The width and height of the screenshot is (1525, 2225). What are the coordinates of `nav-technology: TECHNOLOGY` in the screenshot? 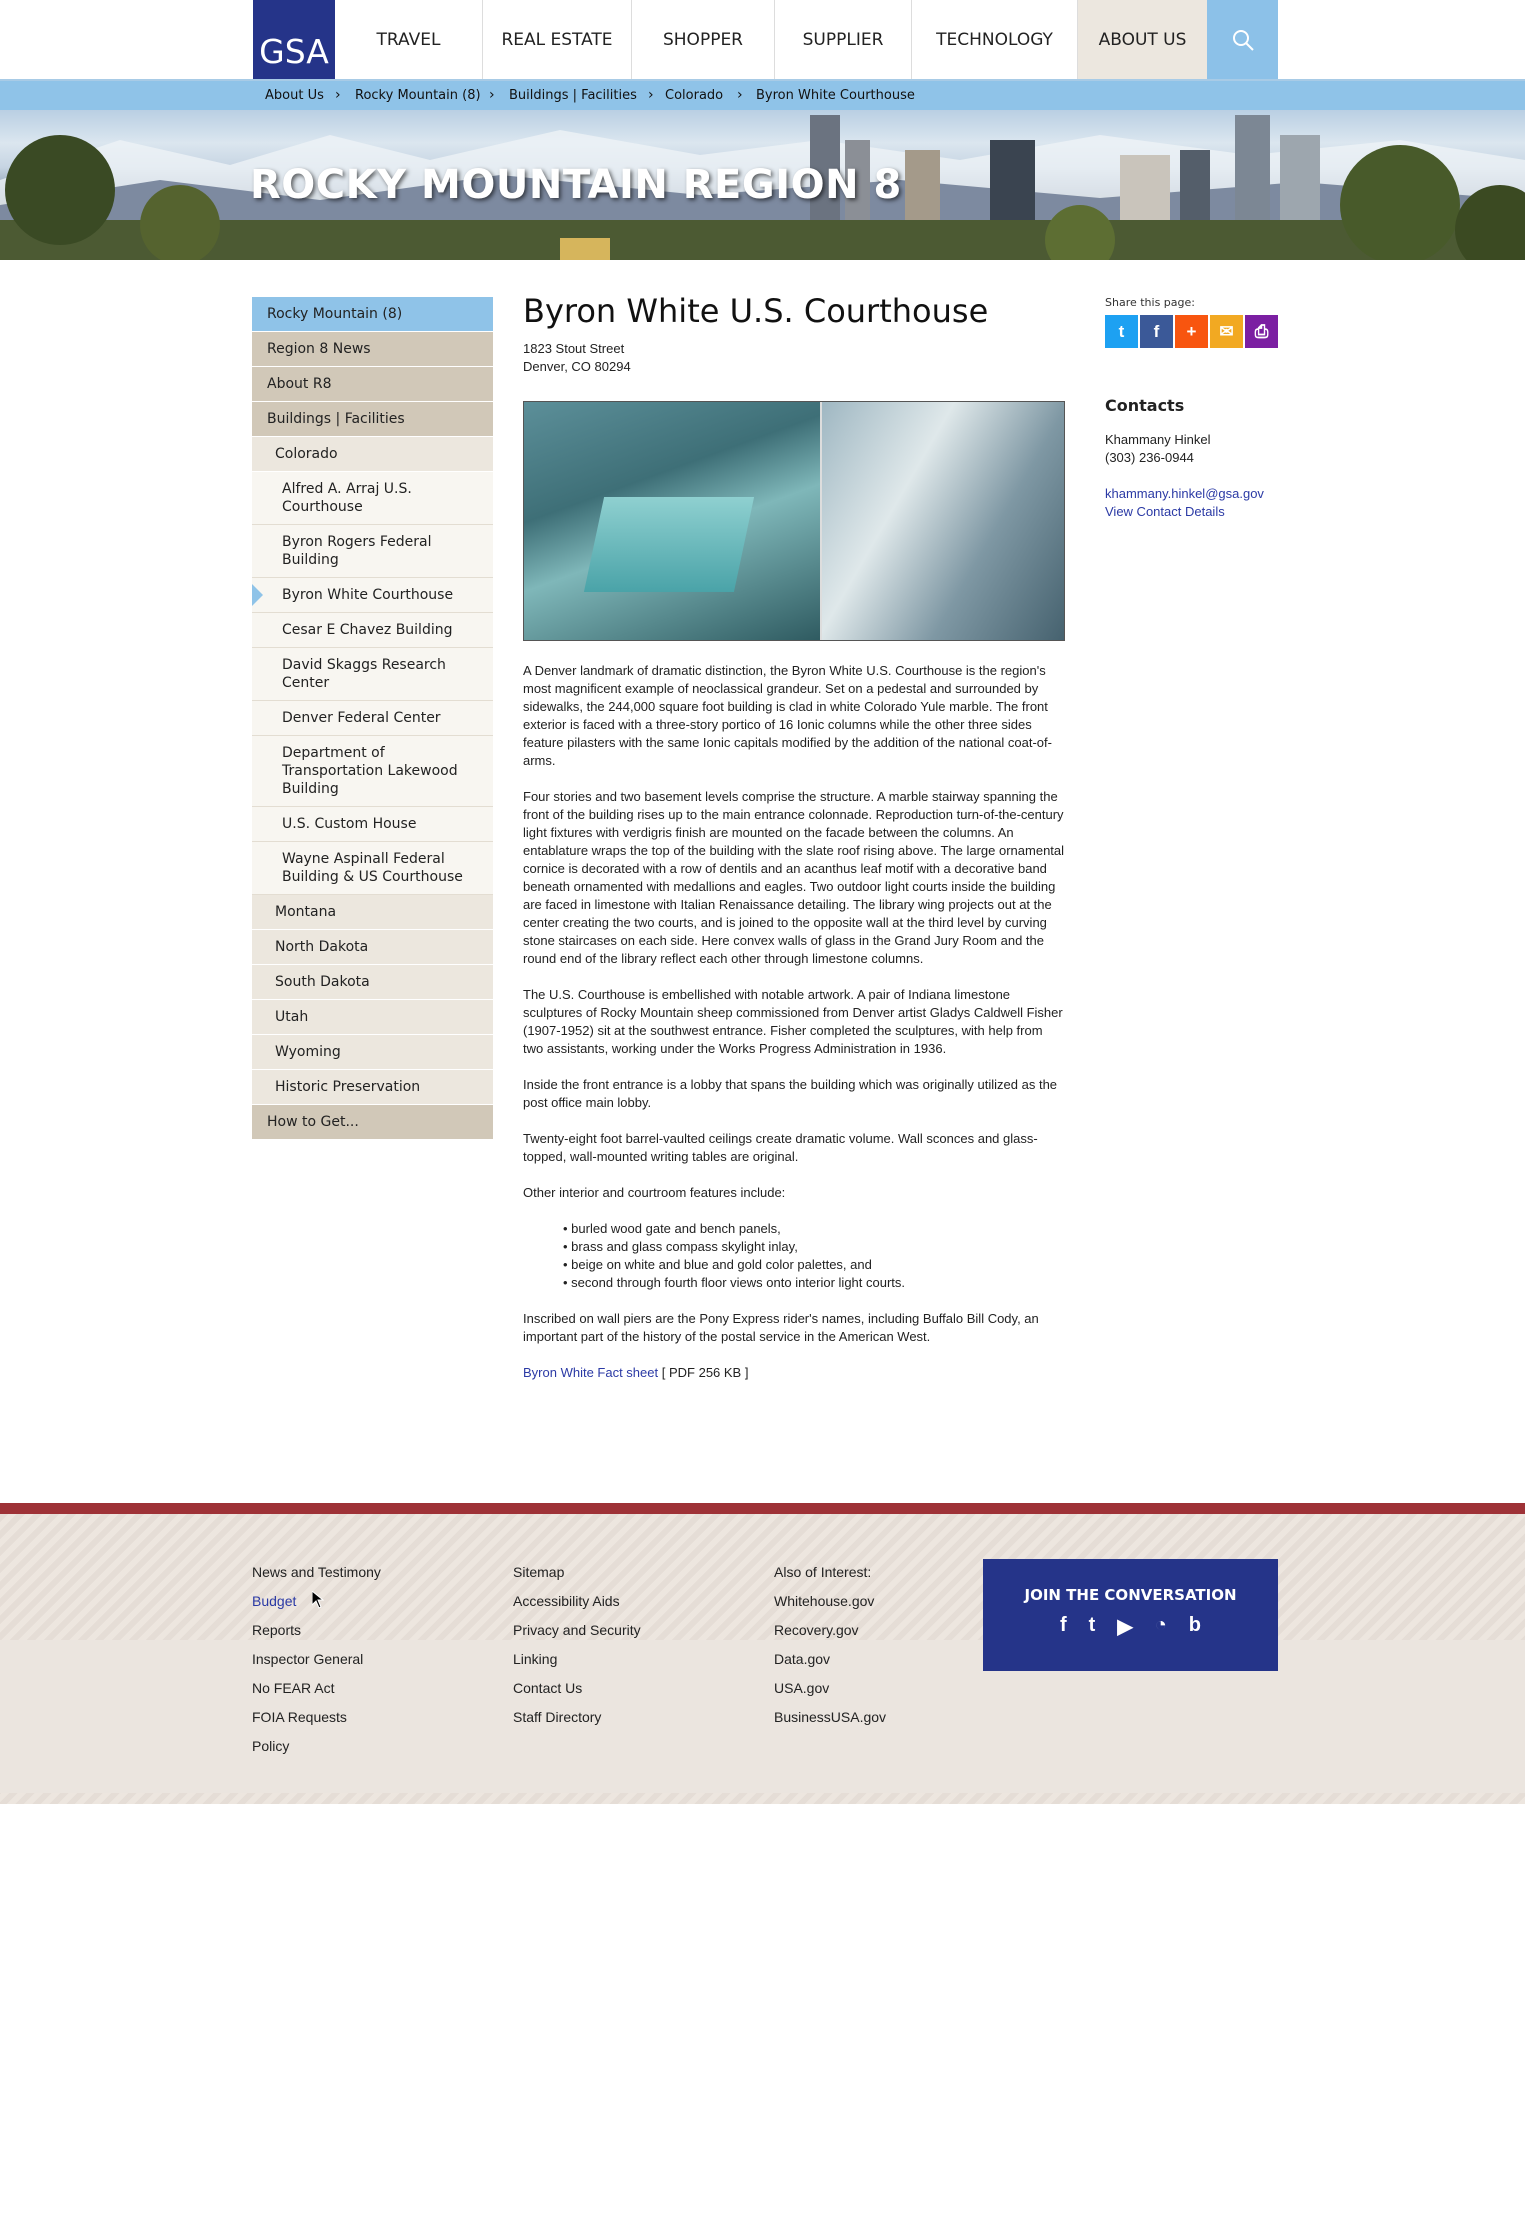 It's located at (995, 39).